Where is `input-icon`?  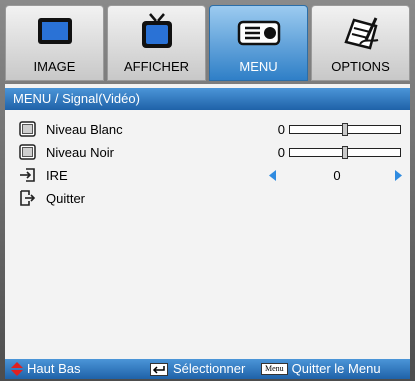 input-icon is located at coordinates (27, 175).